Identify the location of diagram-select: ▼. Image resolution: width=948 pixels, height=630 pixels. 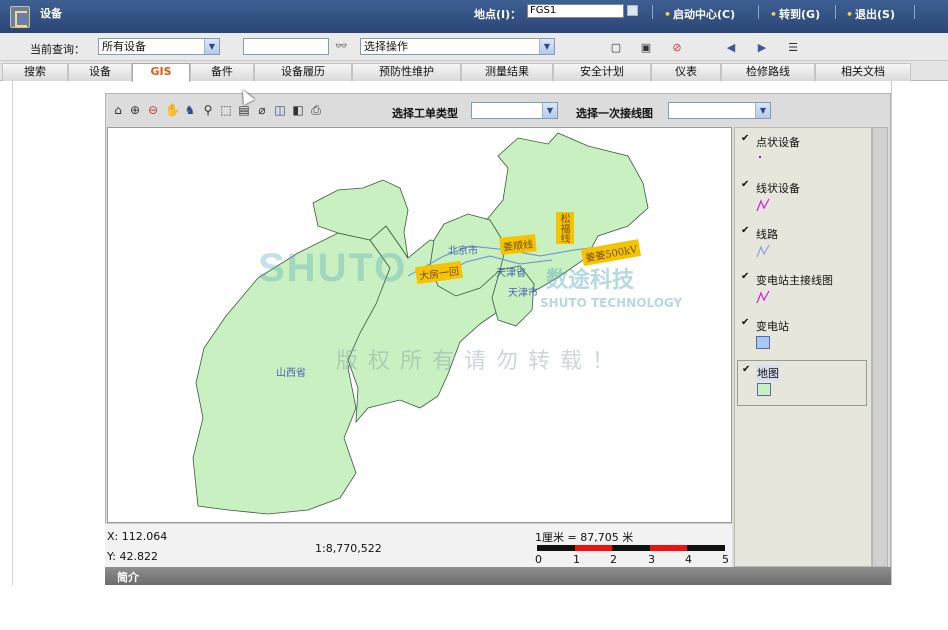
(719, 110).